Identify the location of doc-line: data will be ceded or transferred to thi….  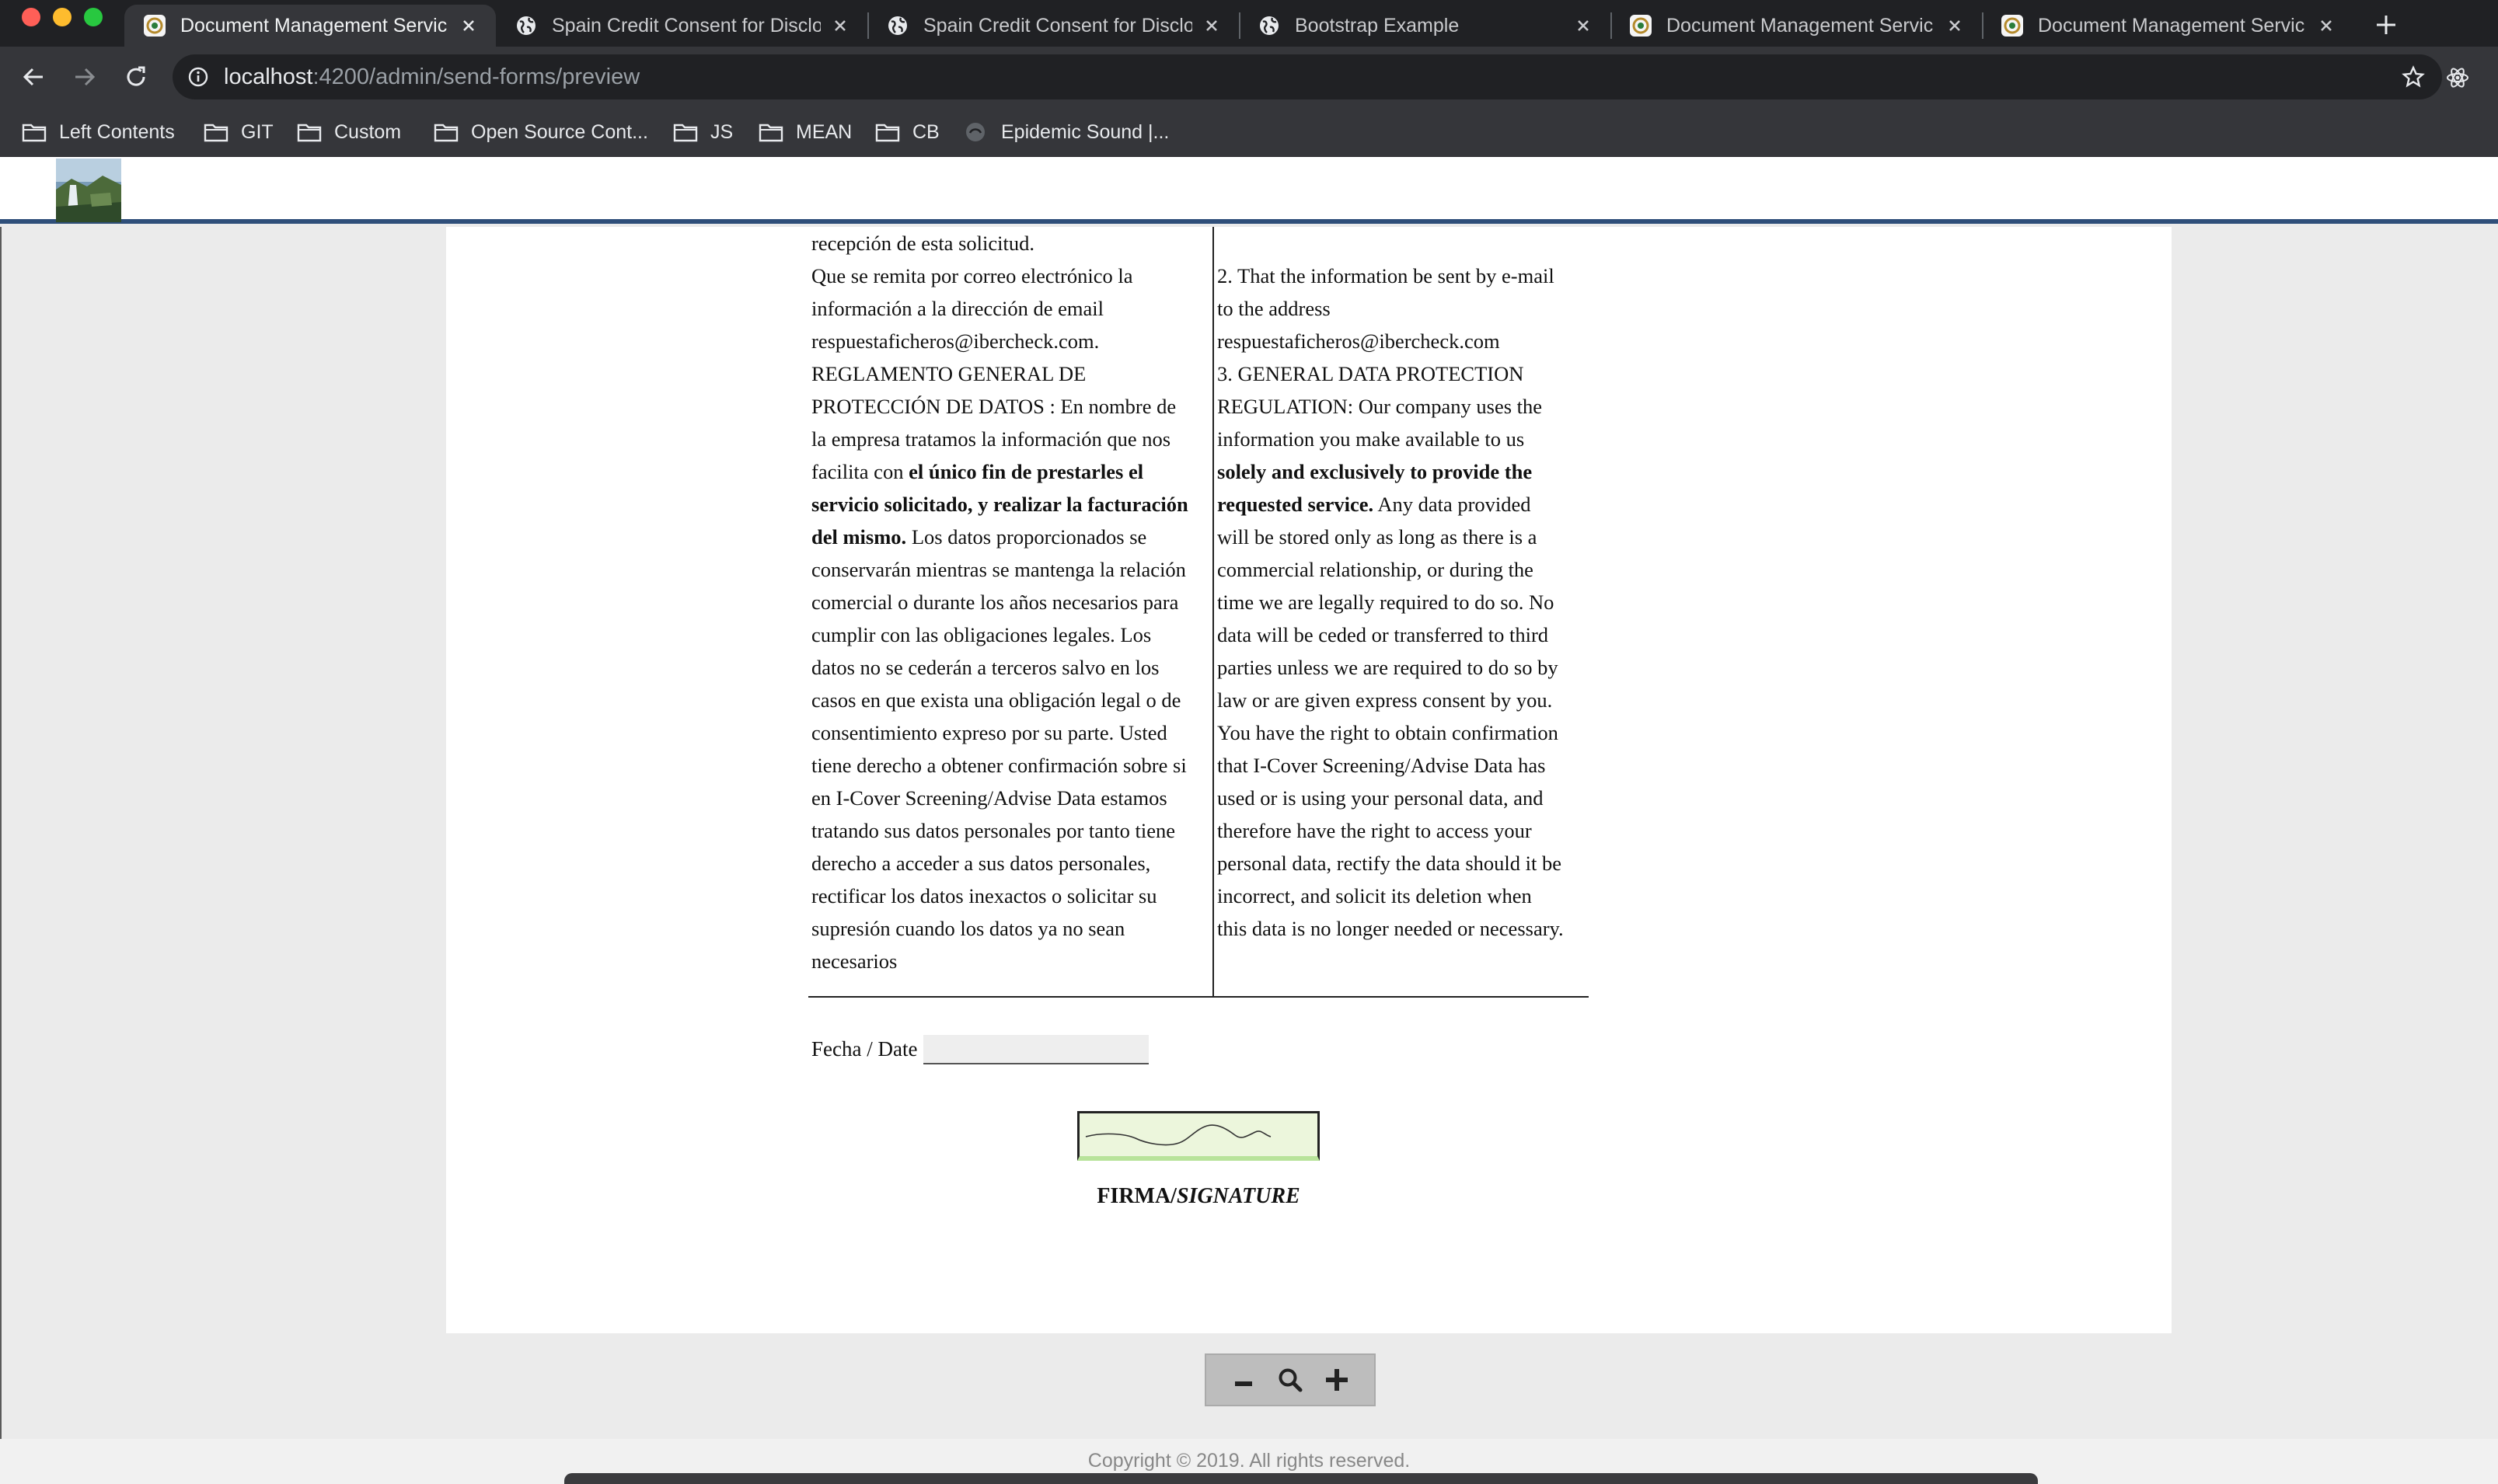
(1383, 634).